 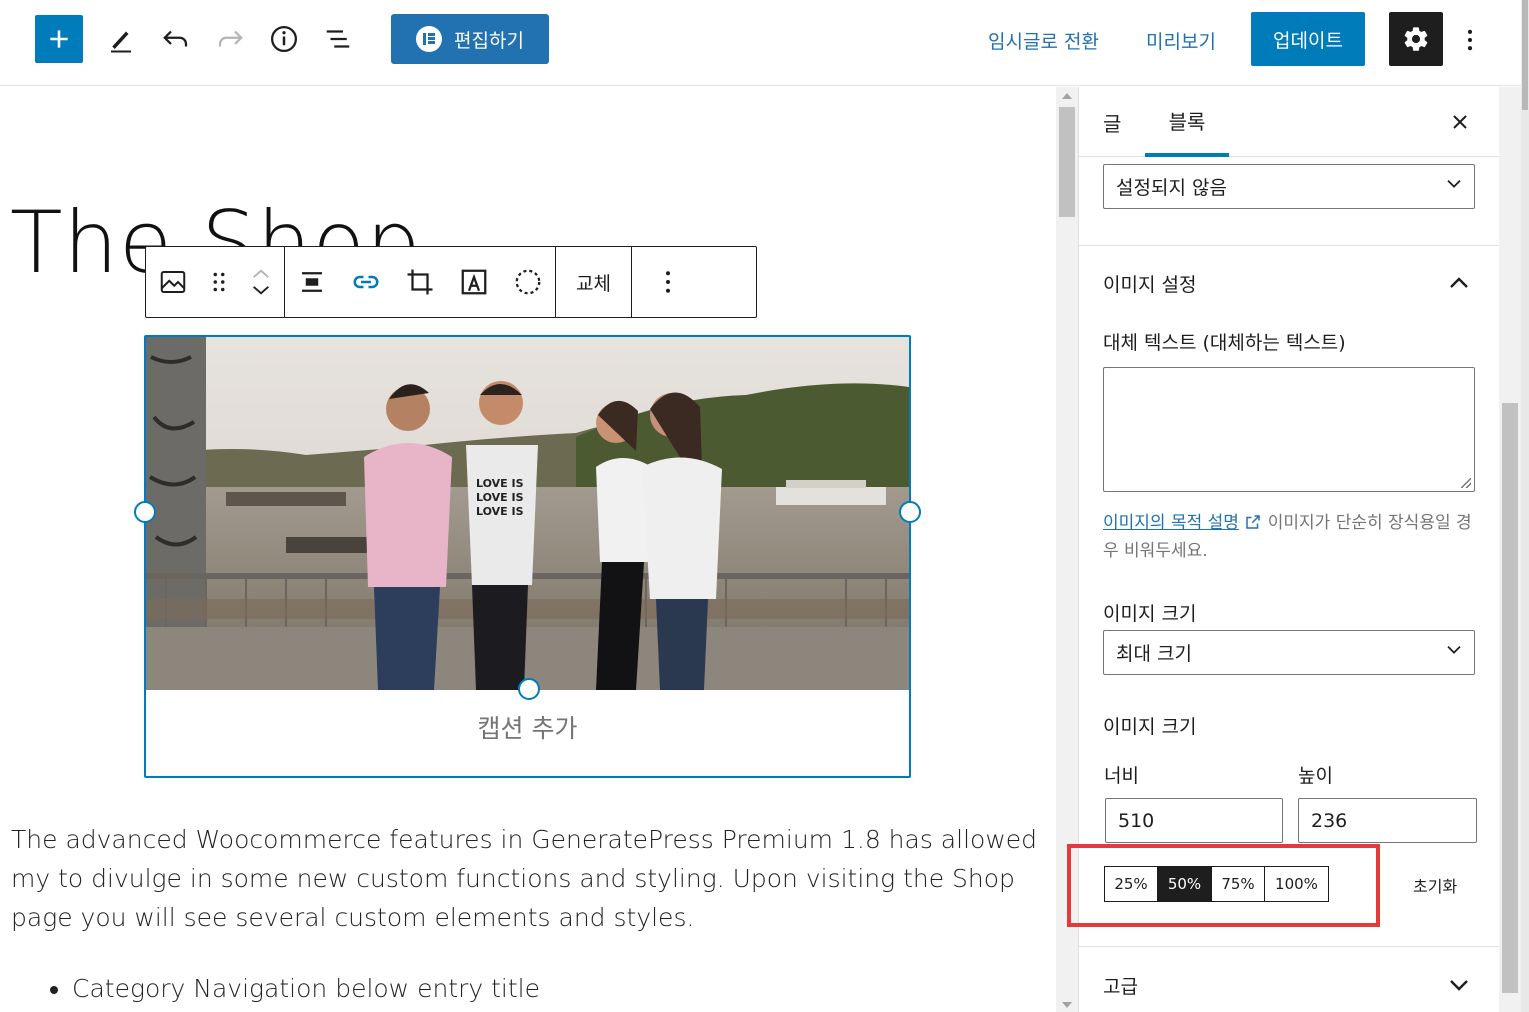 I want to click on undo-button, so click(x=176, y=39).